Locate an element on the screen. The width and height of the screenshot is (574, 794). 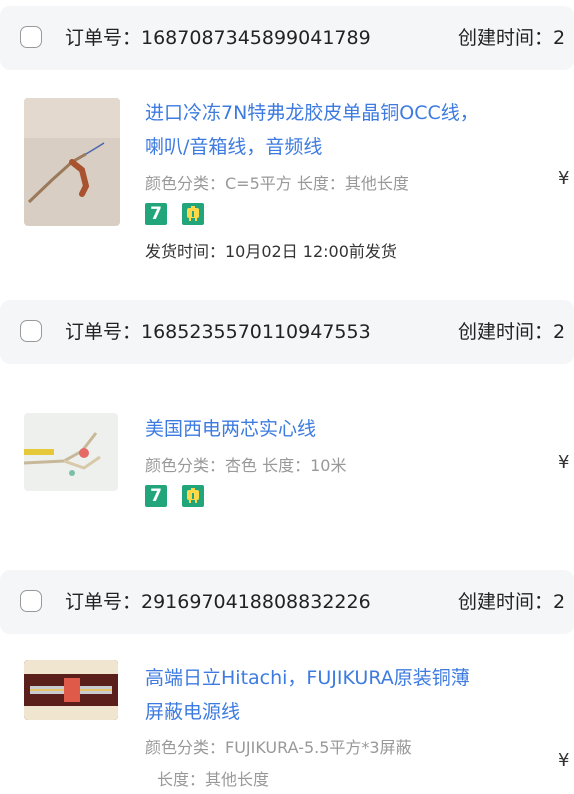
order-number: 订单号：2916970418808832226 is located at coordinates (218, 602).